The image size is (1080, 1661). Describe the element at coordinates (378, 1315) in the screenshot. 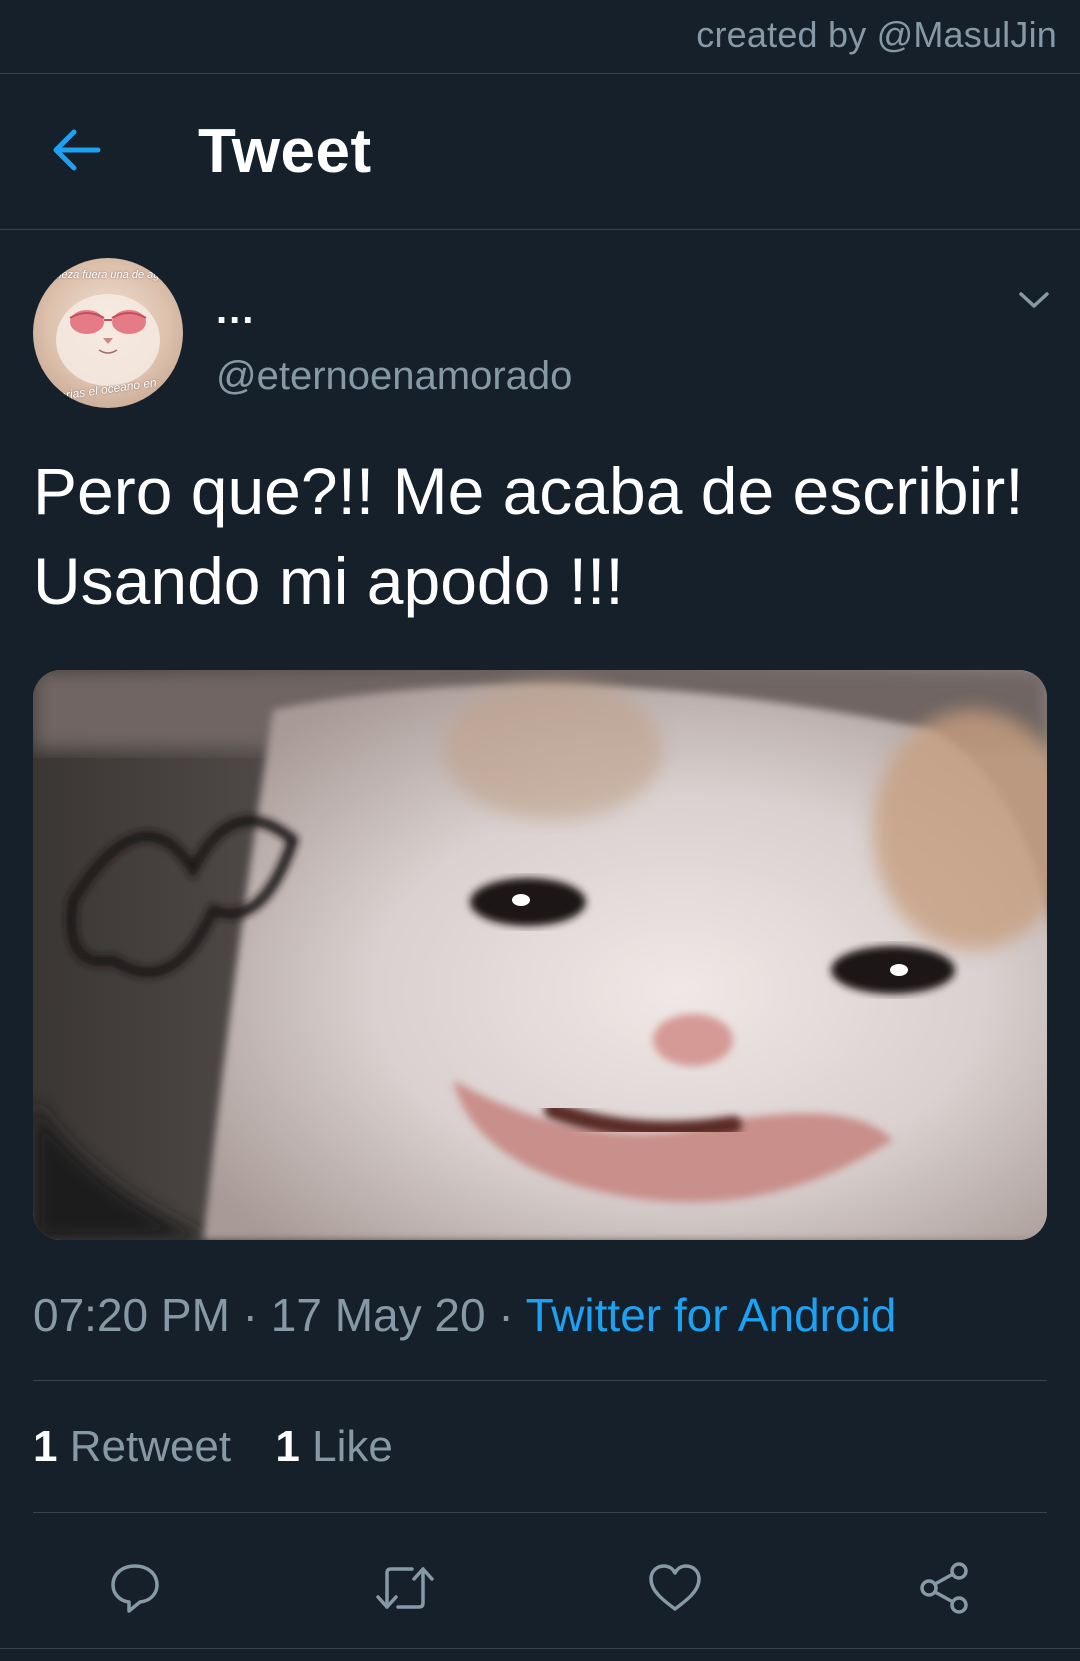

I see `tweet-date: 17 May 20` at that location.